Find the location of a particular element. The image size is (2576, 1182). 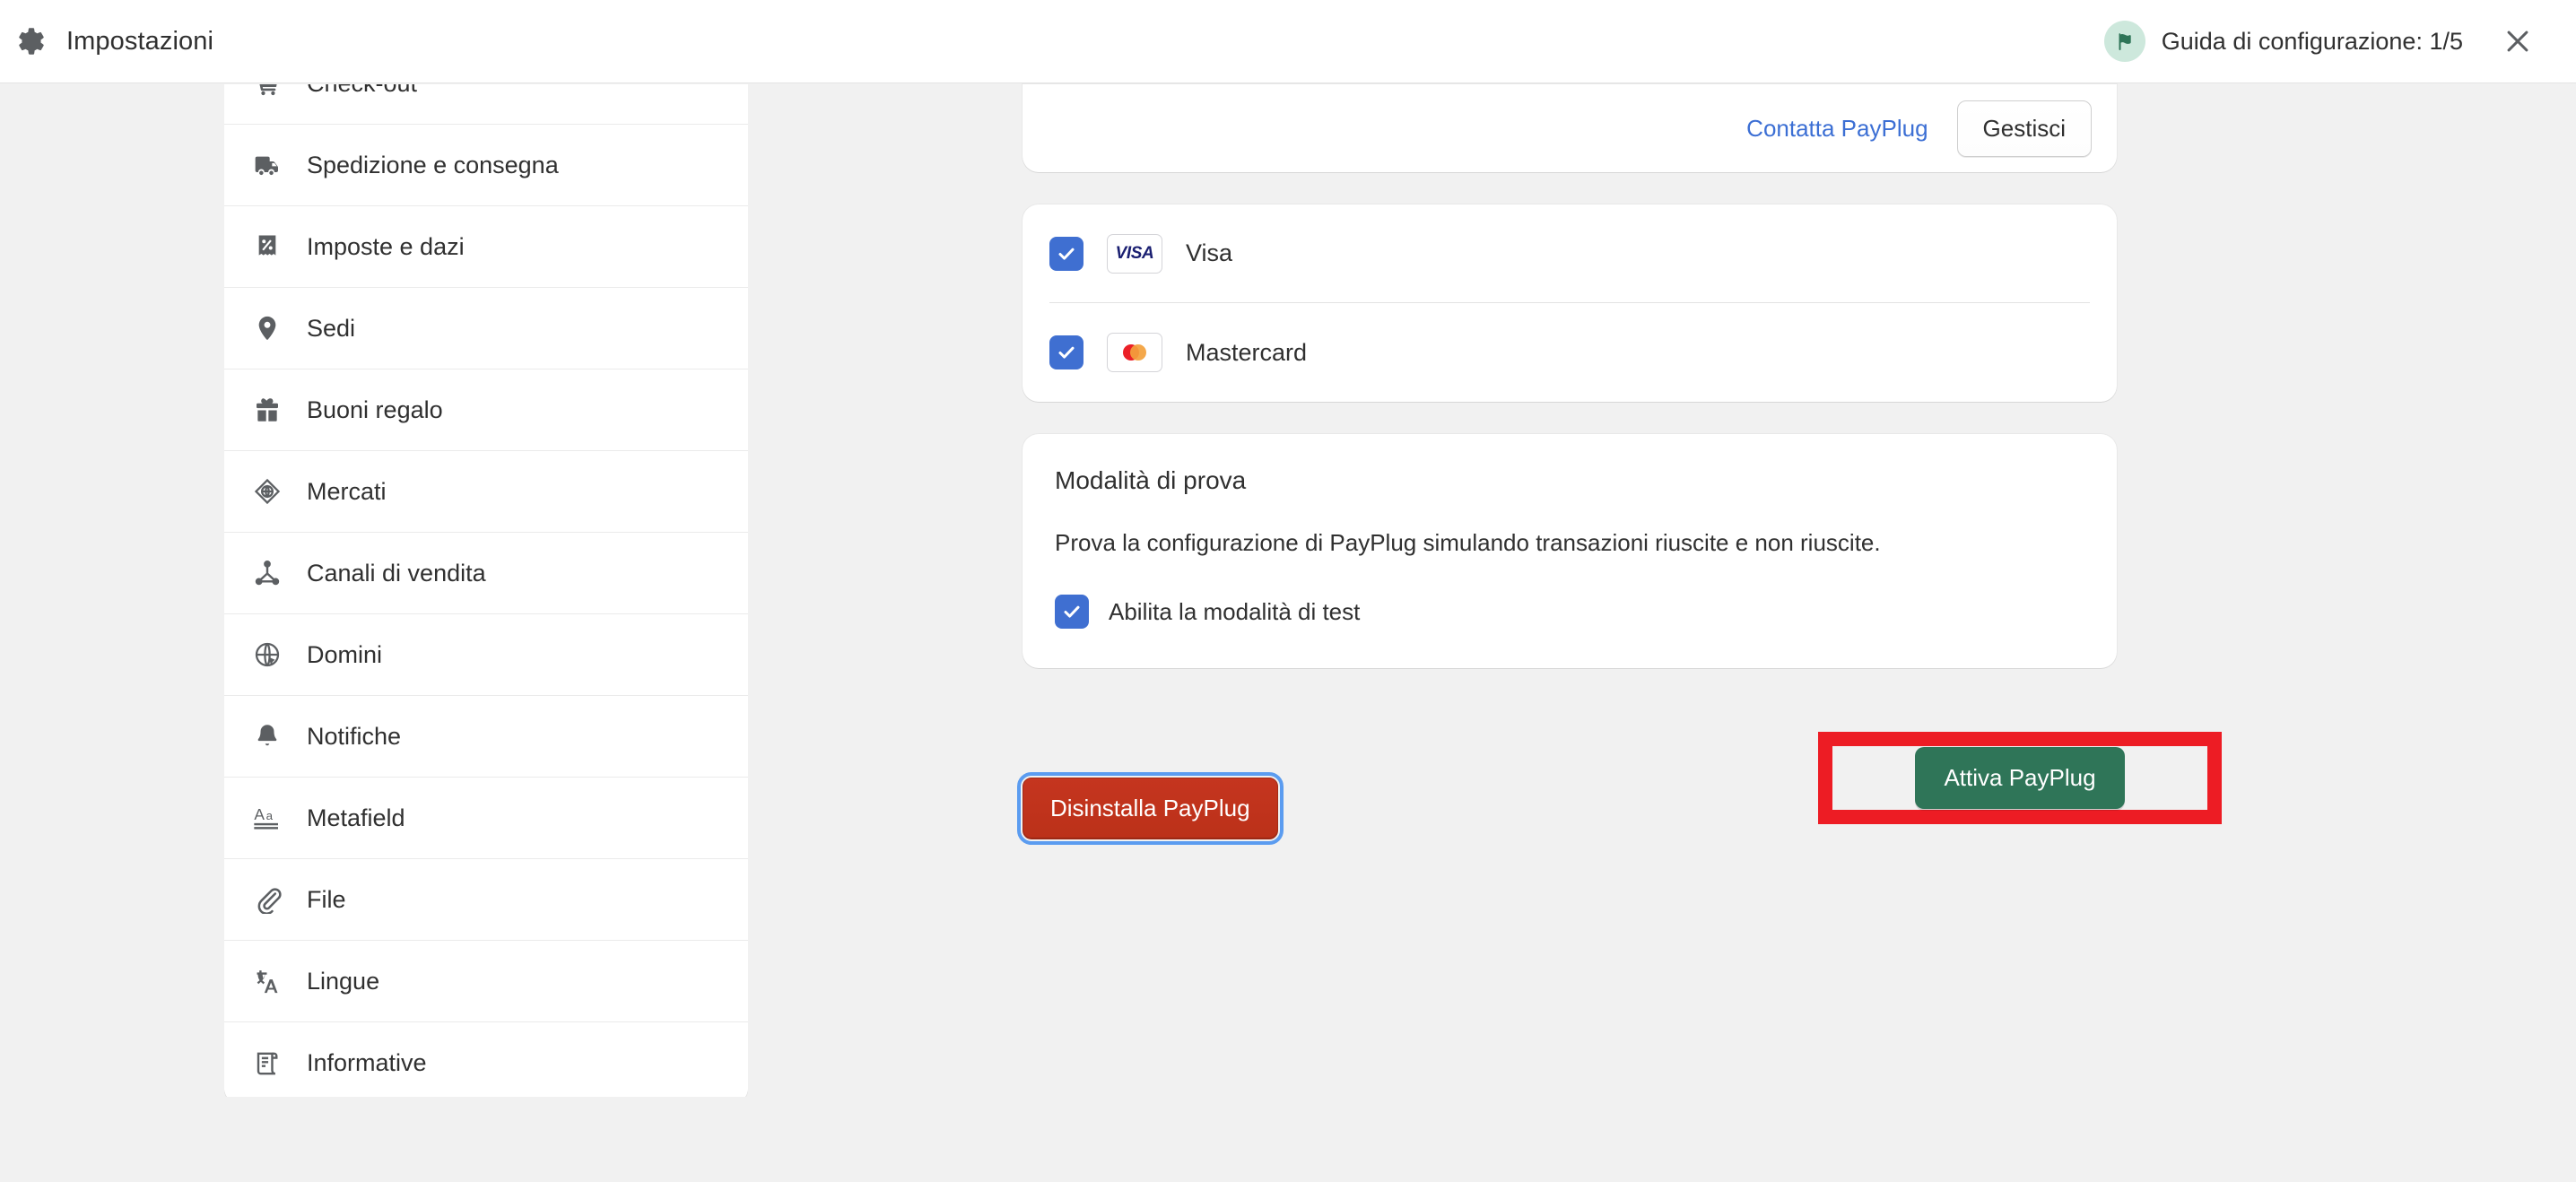

receipt-percent-icon is located at coordinates (267, 247).